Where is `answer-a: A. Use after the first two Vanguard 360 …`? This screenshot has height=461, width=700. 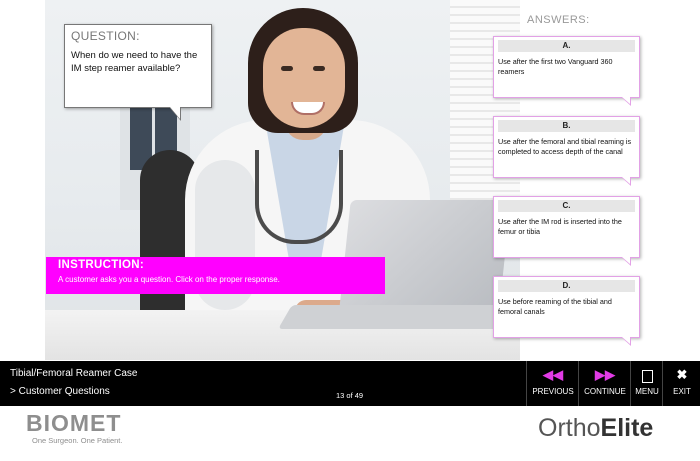
answer-a: A. Use after the first two Vanguard 360 … is located at coordinates (566, 71).